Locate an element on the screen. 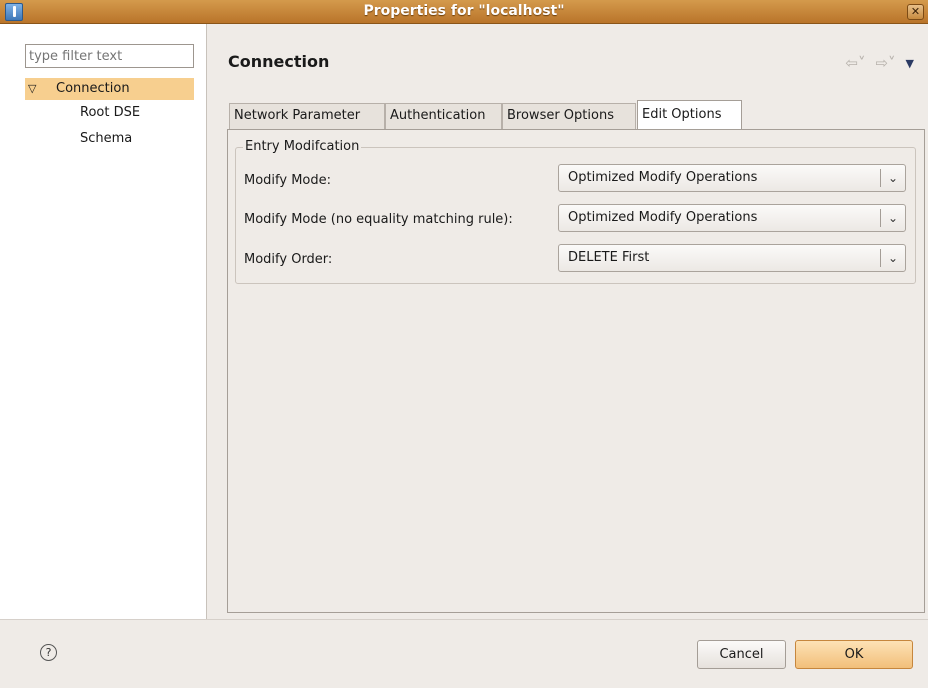 This screenshot has width=928, height=688. modify-order-select: DELETE First ⌄ is located at coordinates (732, 258).